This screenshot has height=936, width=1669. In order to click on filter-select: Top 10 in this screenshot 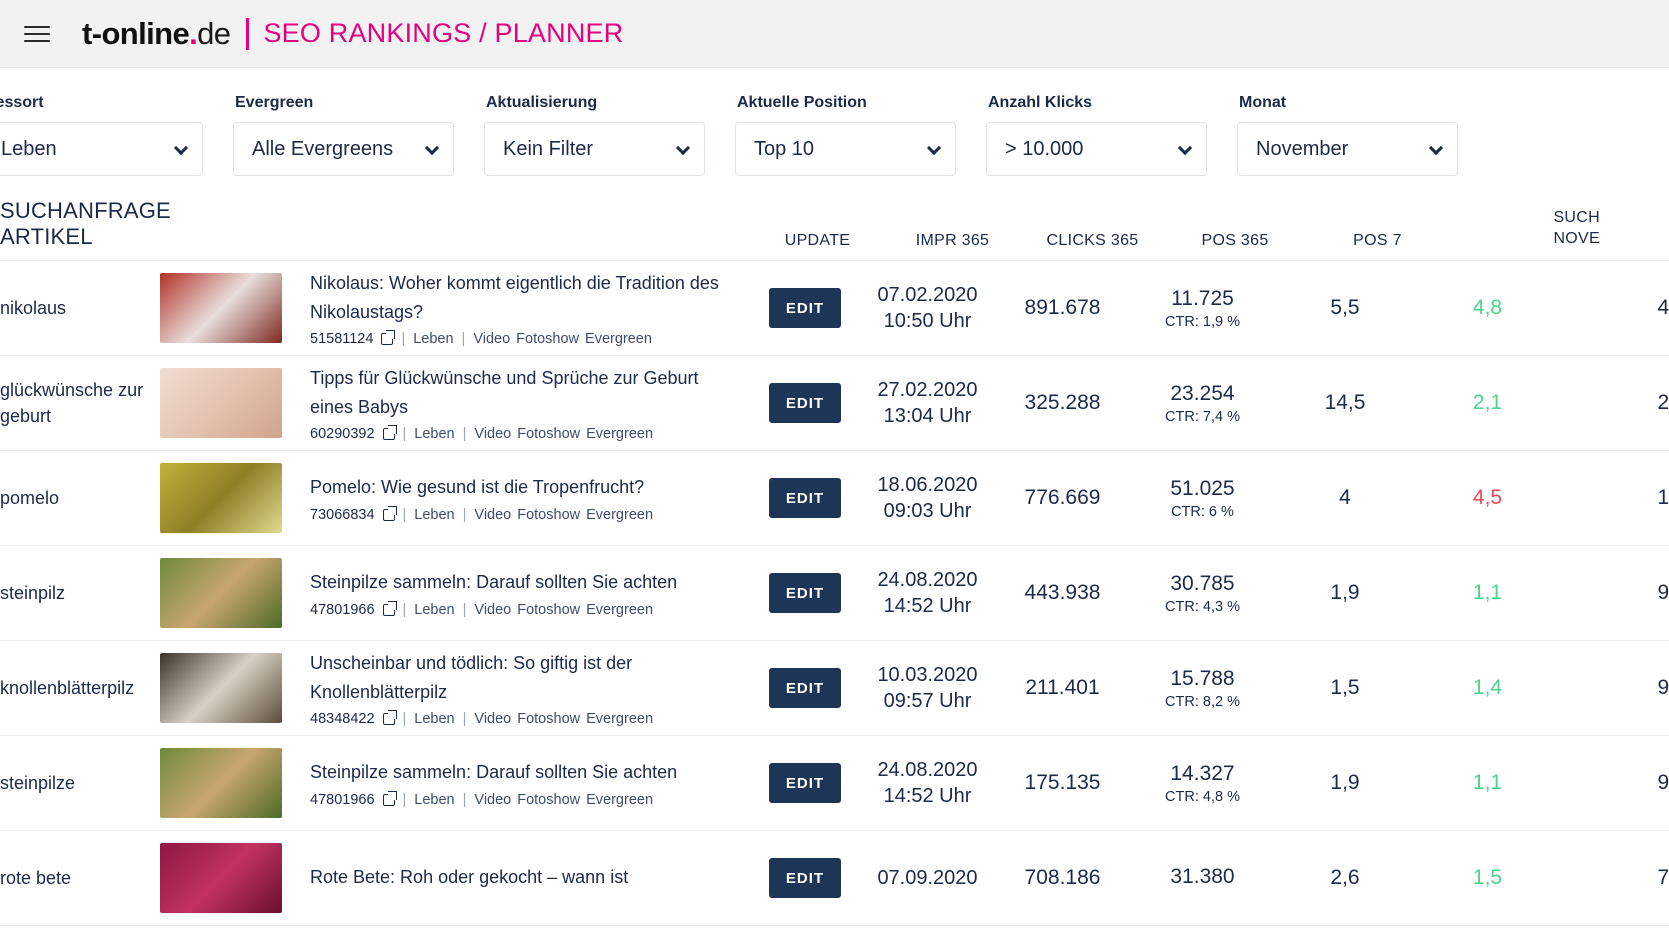, I will do `click(845, 149)`.